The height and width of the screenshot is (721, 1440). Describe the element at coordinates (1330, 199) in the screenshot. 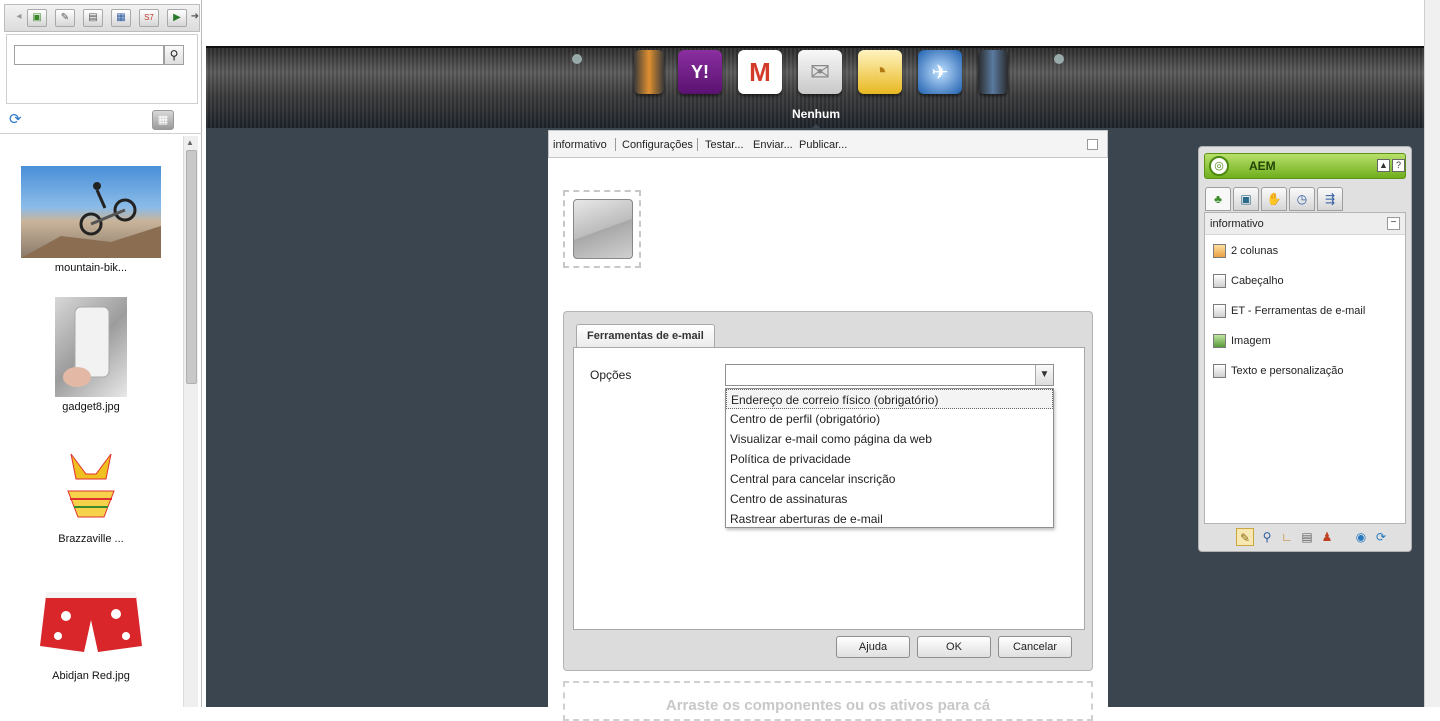

I see `workflow-tab-icon: ⇶` at that location.